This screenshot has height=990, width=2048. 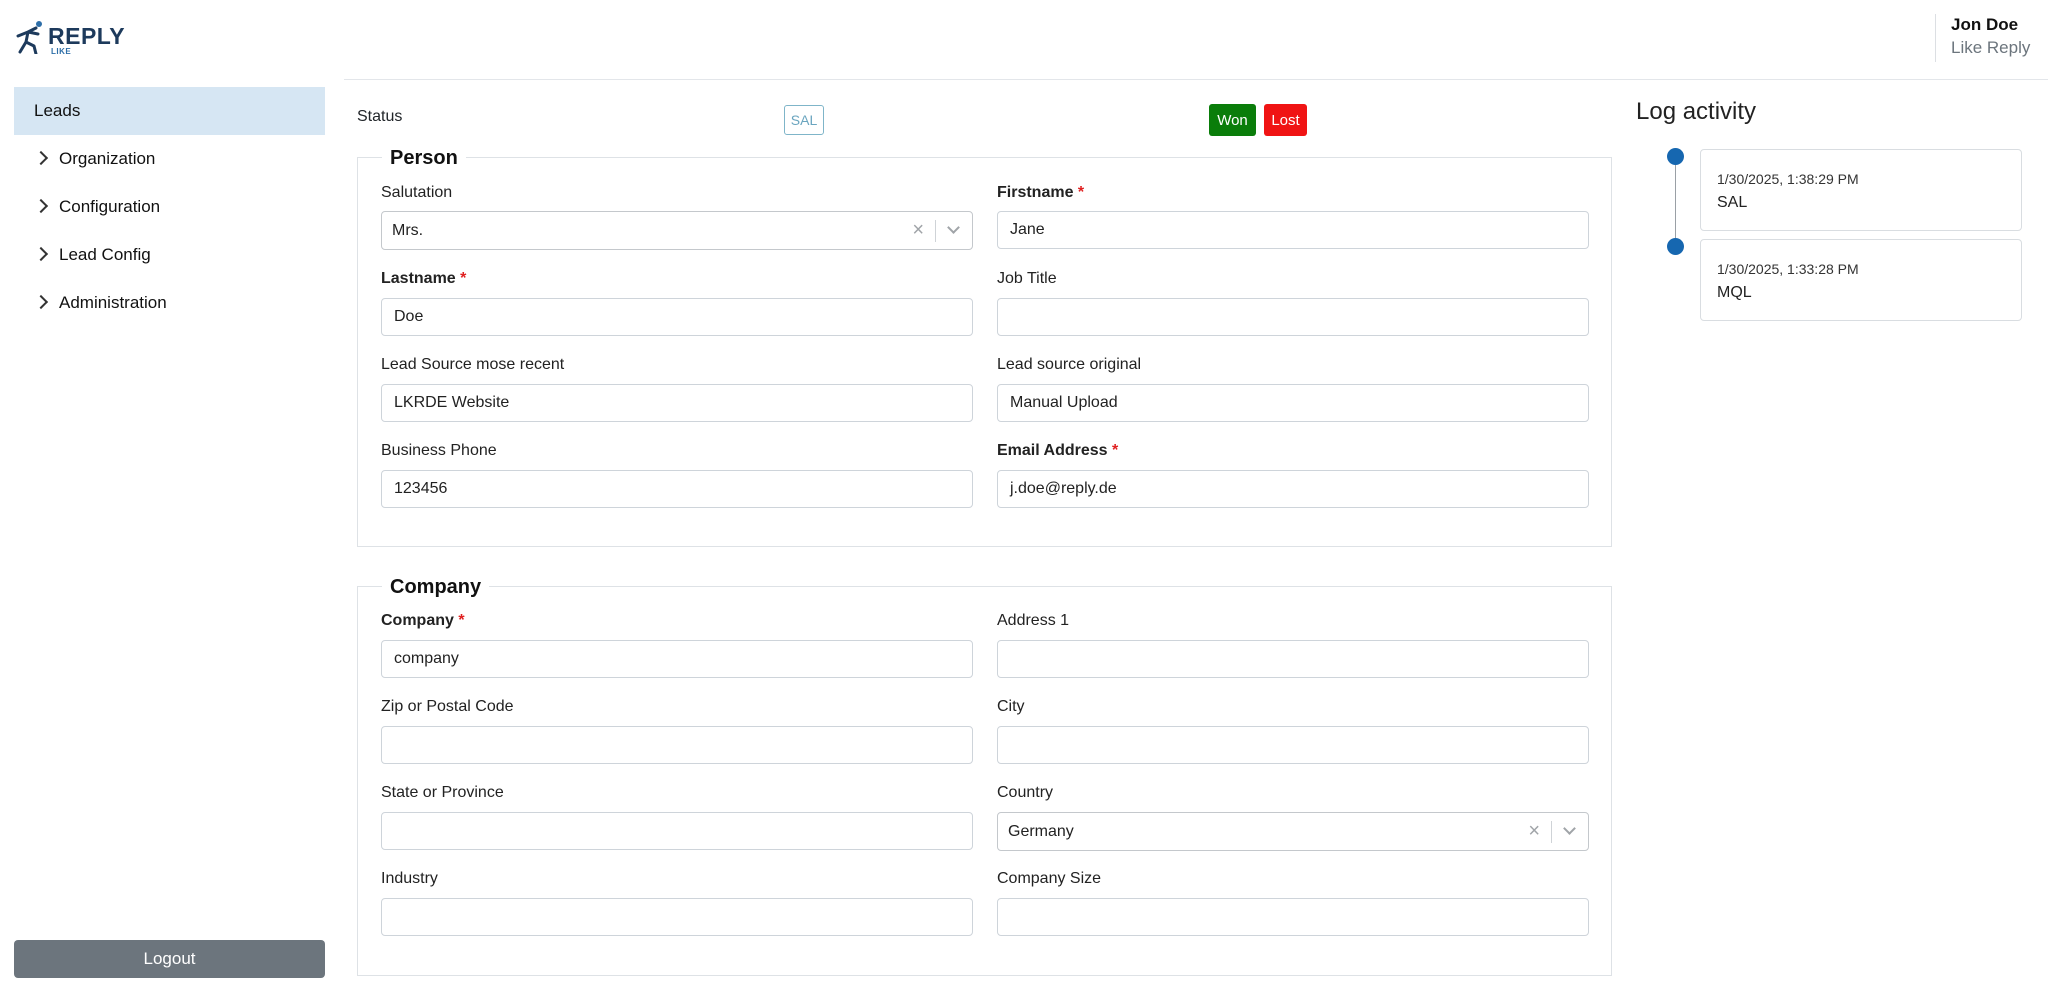 What do you see at coordinates (677, 403) in the screenshot?
I see `lead-source-recent-input: LKRDE Website` at bounding box center [677, 403].